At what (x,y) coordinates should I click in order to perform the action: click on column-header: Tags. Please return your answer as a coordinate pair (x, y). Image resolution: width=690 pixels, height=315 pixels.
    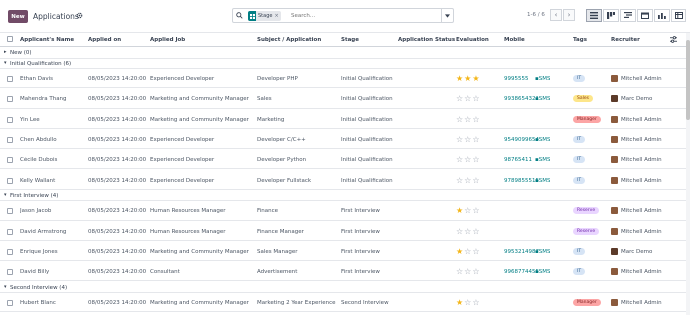
    Looking at the image, I should click on (580, 40).